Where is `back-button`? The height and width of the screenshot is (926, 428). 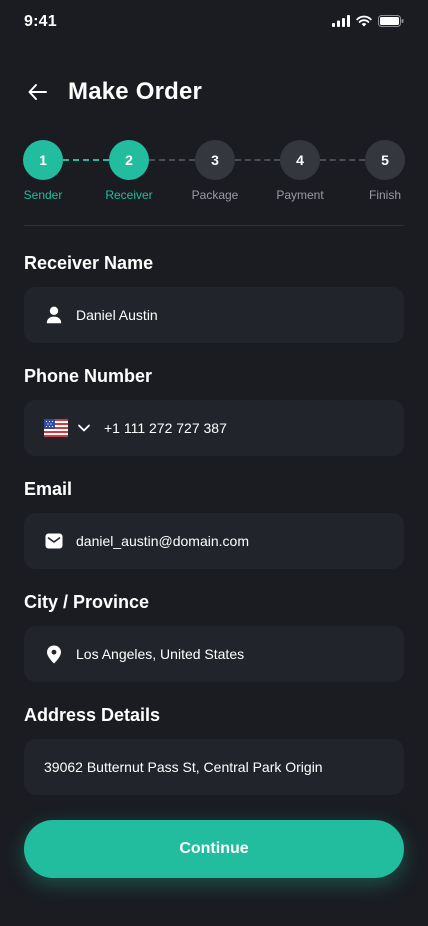 back-button is located at coordinates (38, 92).